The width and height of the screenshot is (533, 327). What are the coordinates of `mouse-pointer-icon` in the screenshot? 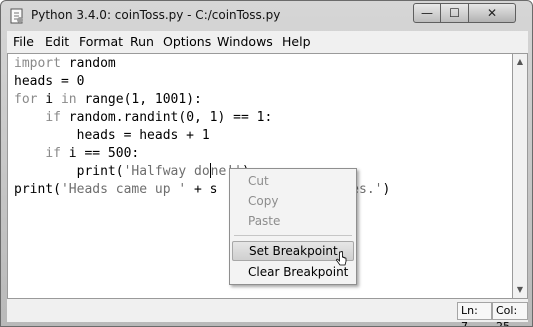 It's located at (341, 258).